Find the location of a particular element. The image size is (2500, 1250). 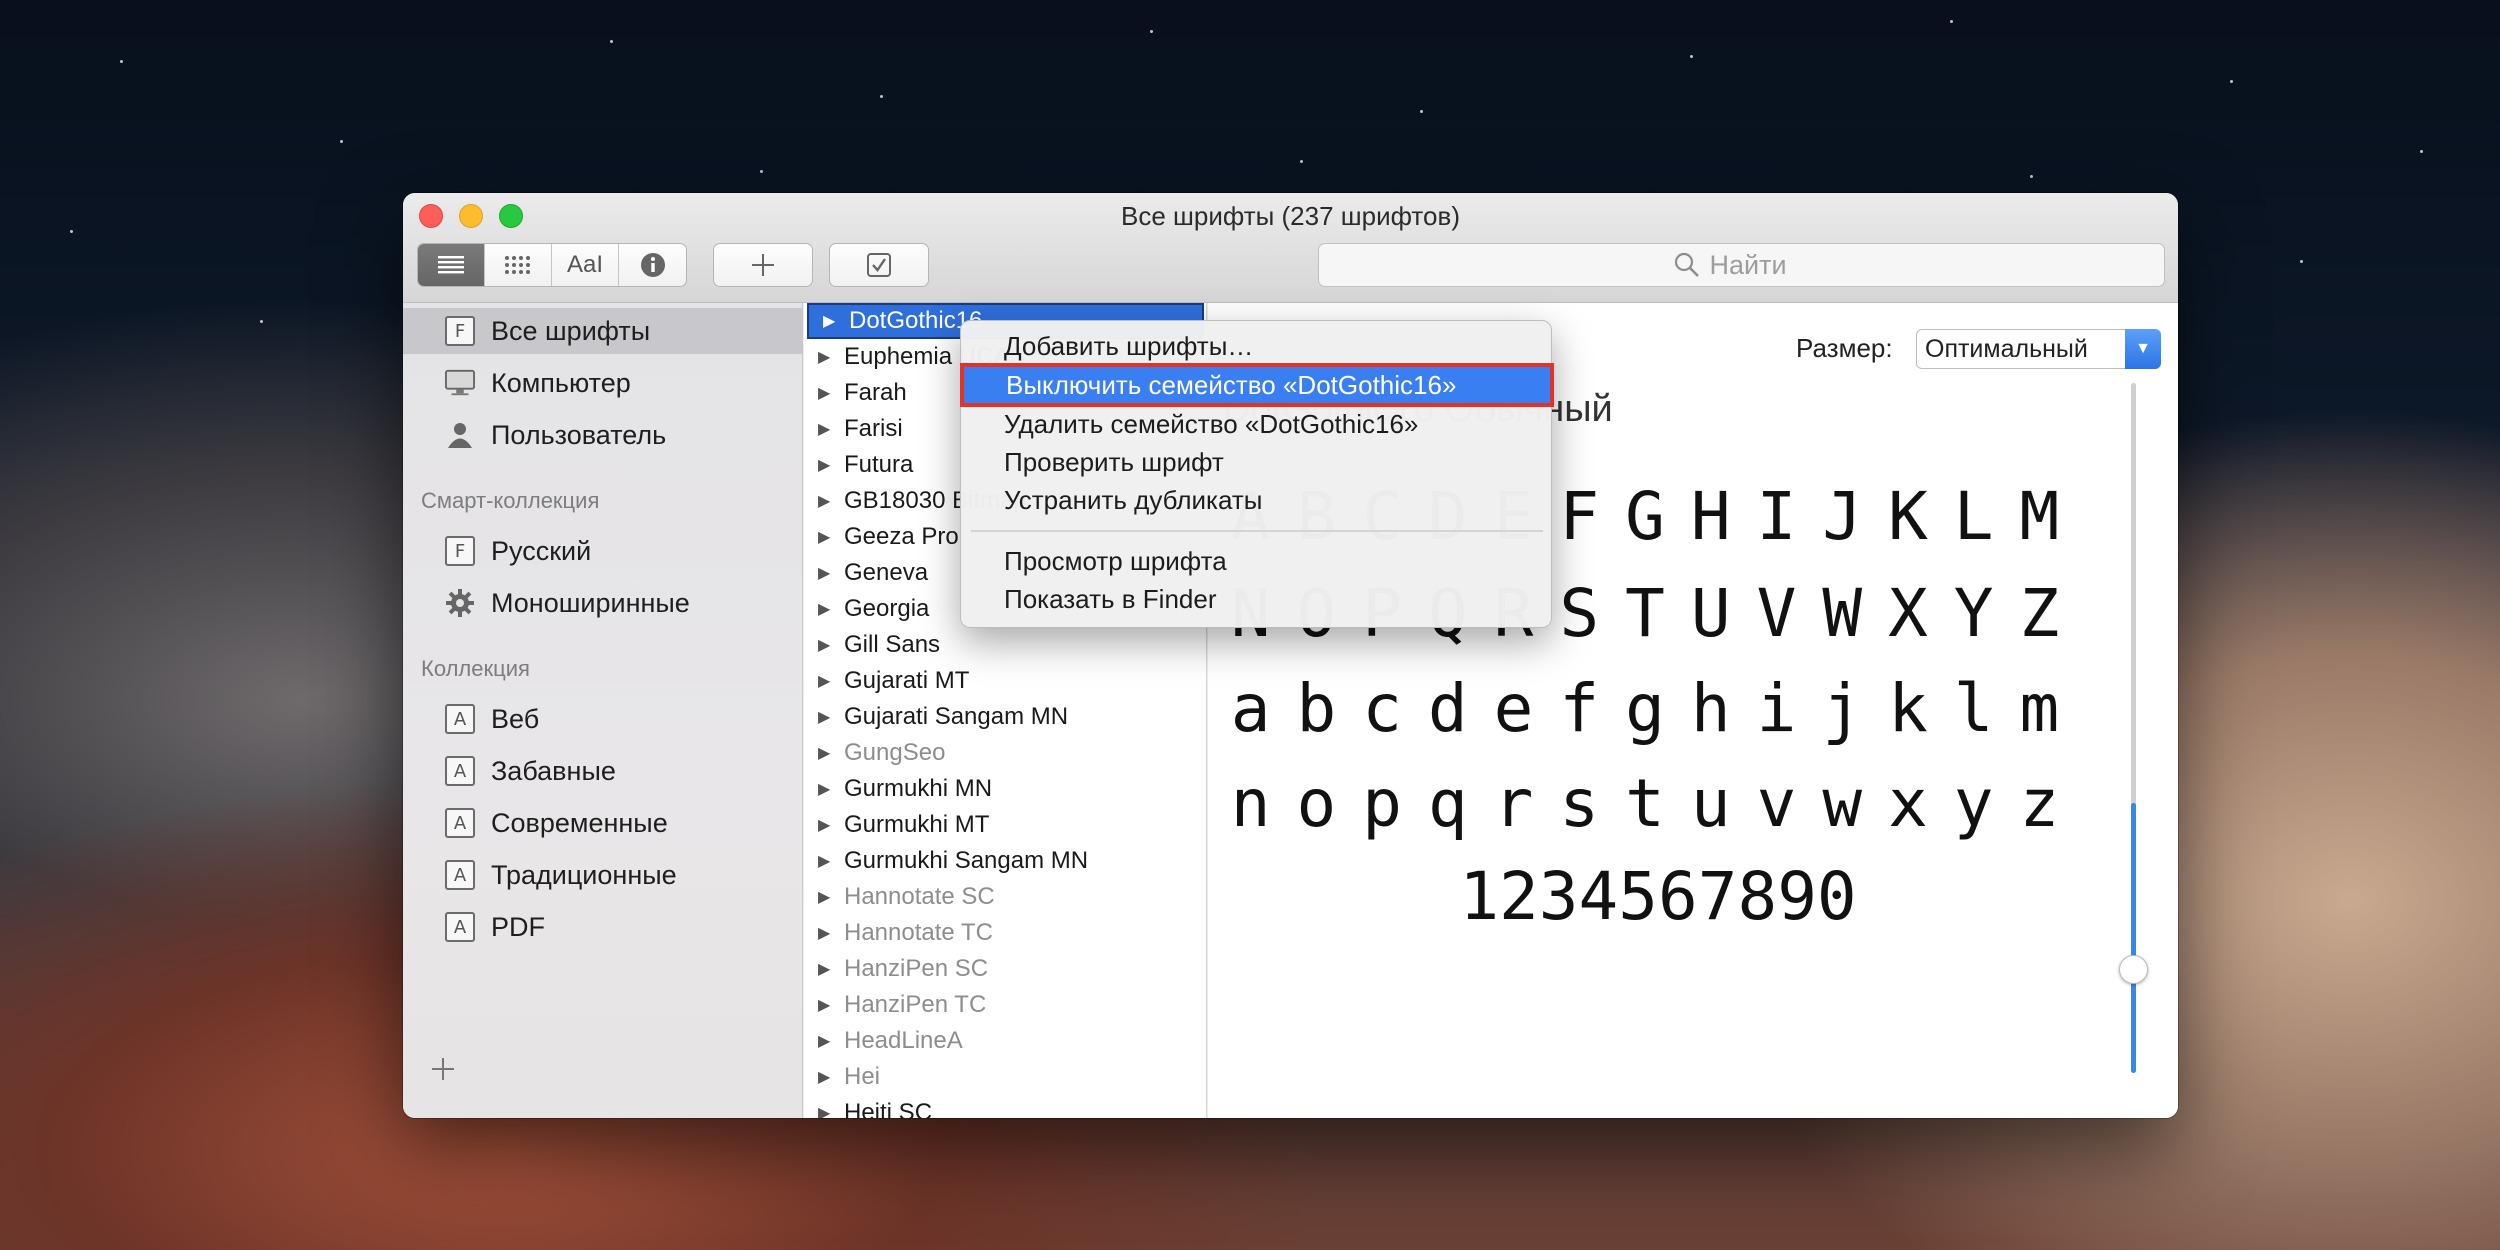

size-select-value: Оптимальный is located at coordinates (2006, 348).